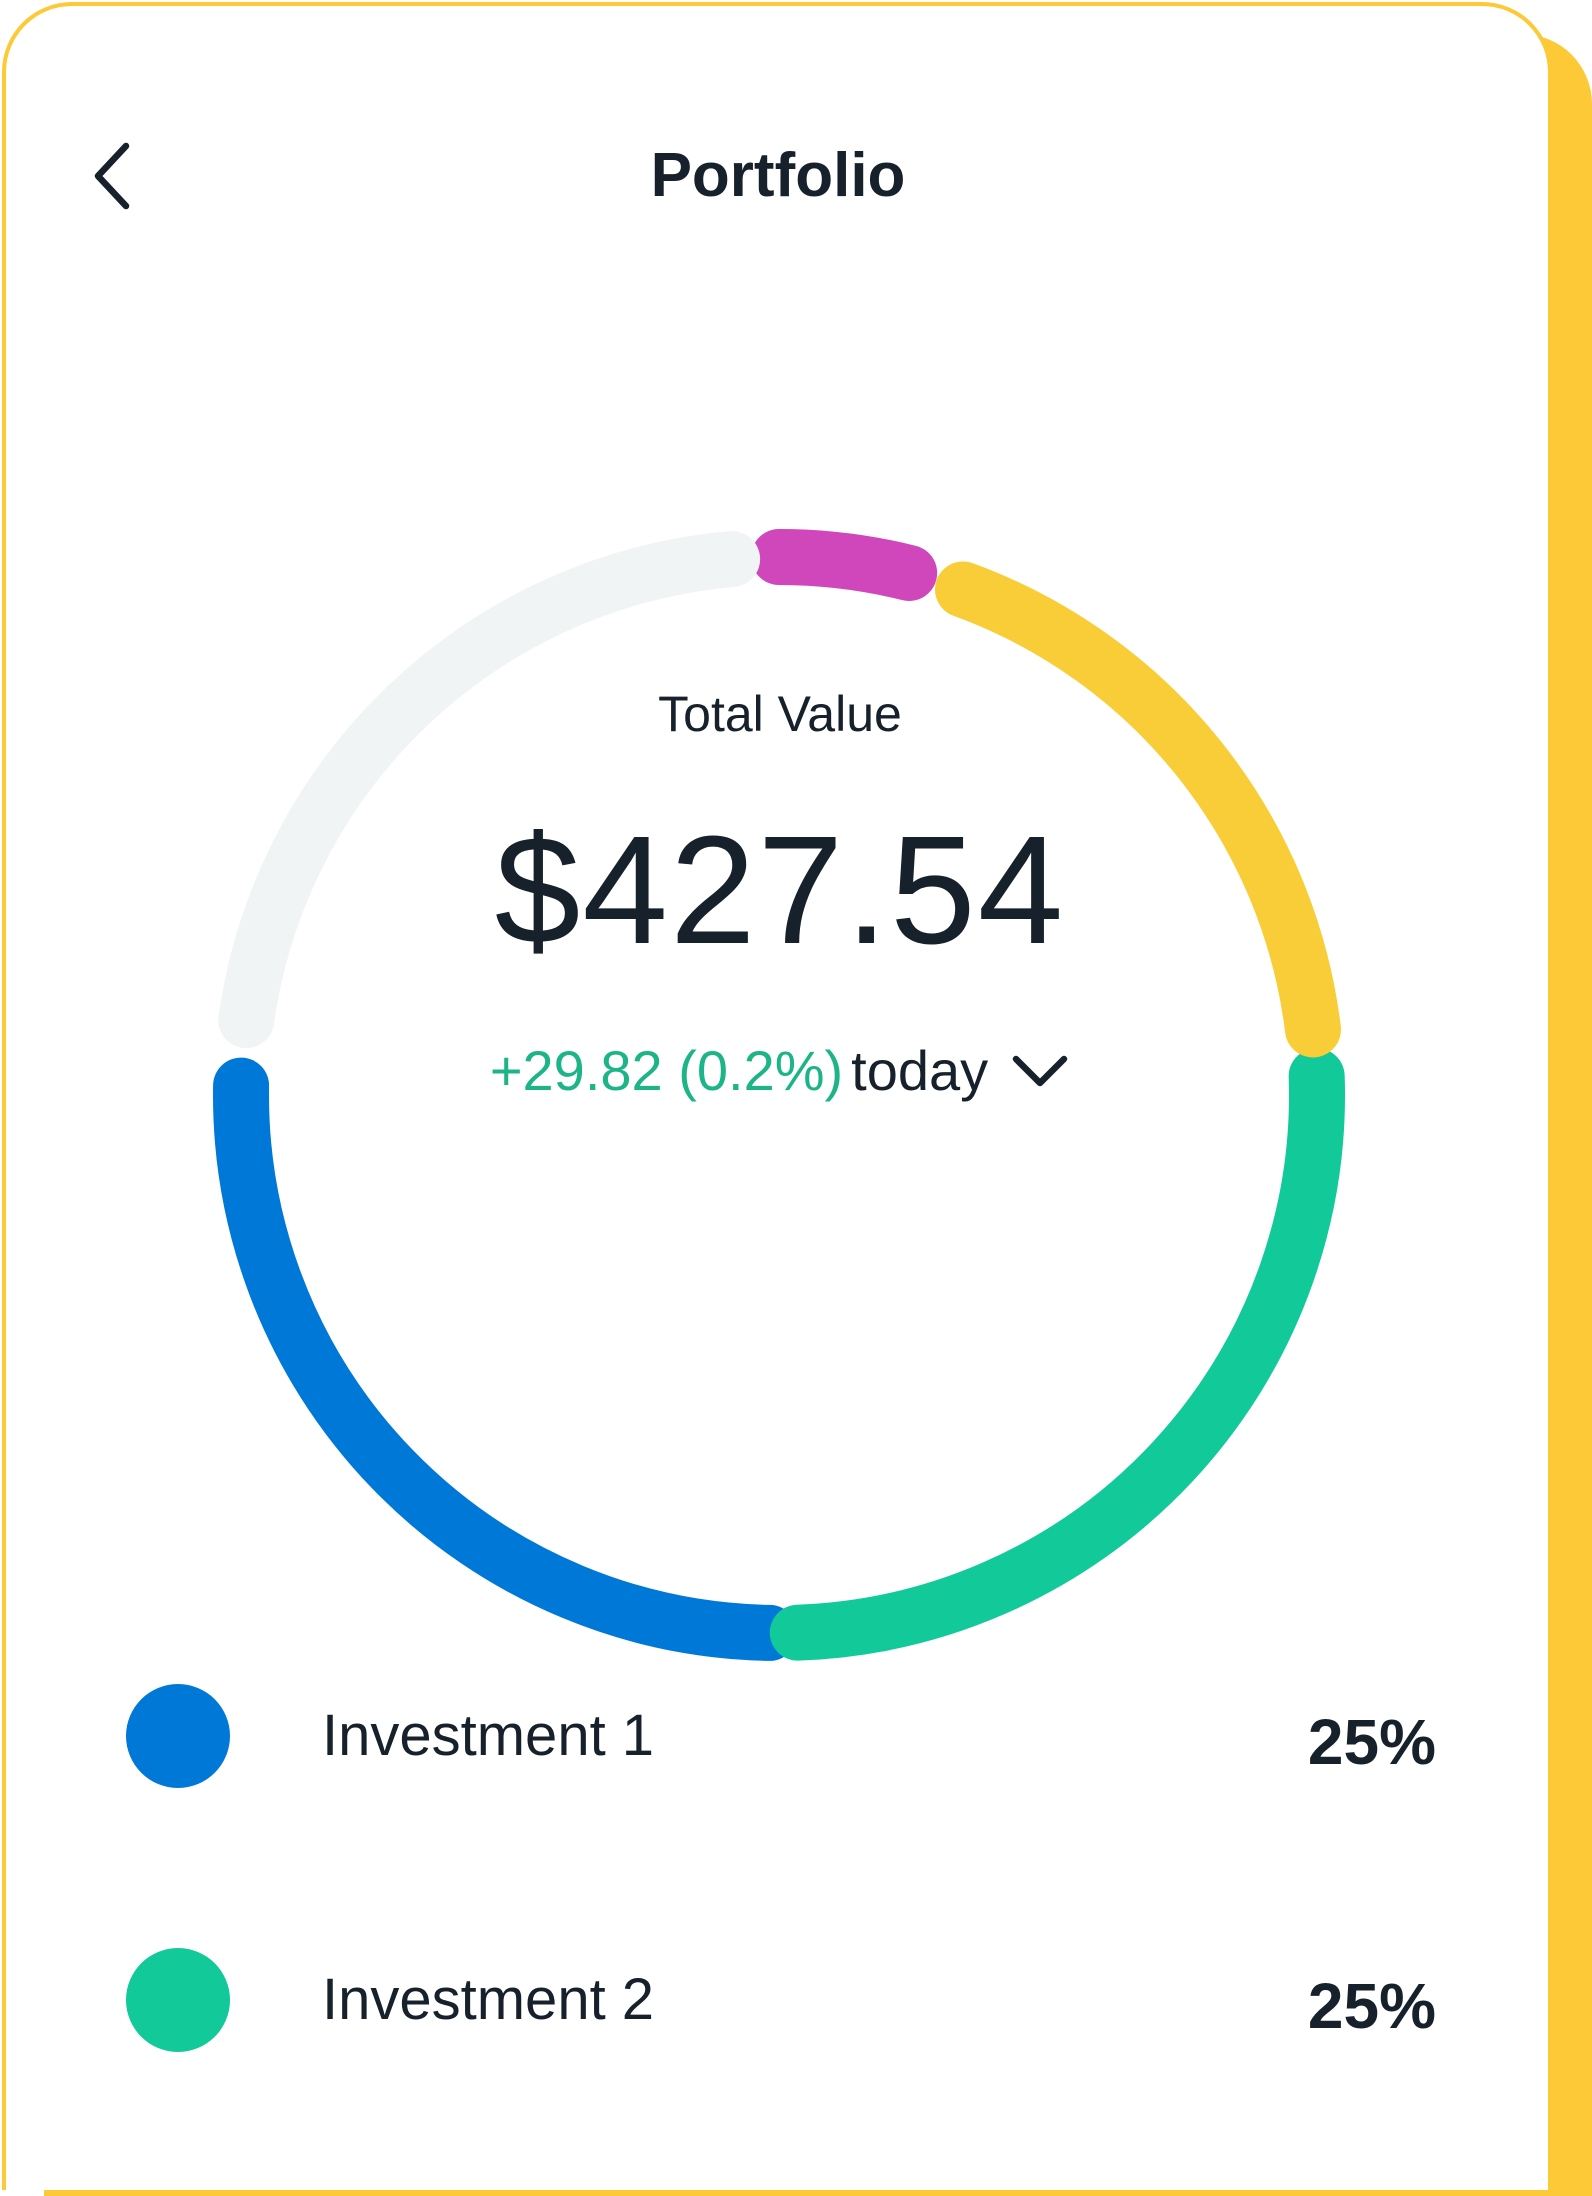  I want to click on change-amount: +29.82 (0.2%), so click(666, 1070).